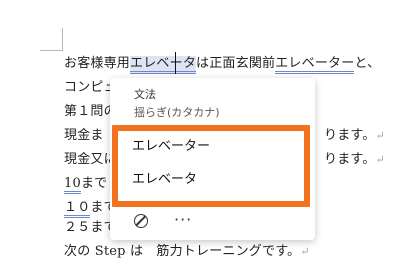 The height and width of the screenshot is (260, 400). What do you see at coordinates (367, 63) in the screenshot?
I see `text-segment: と、` at bounding box center [367, 63].